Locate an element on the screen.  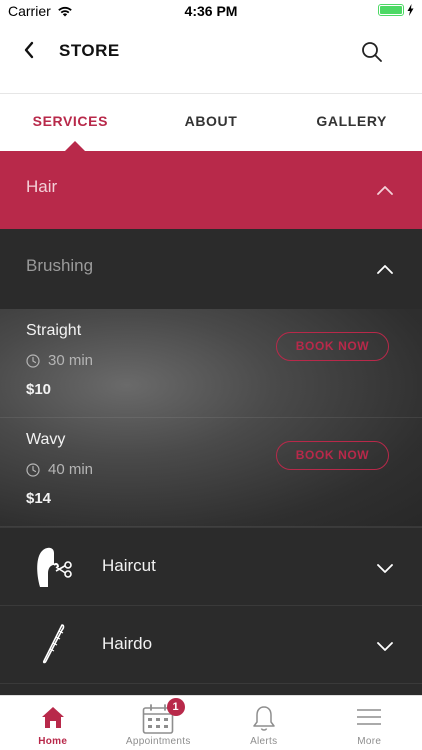
tabbar-label: Appointments is located at coordinates (158, 741).